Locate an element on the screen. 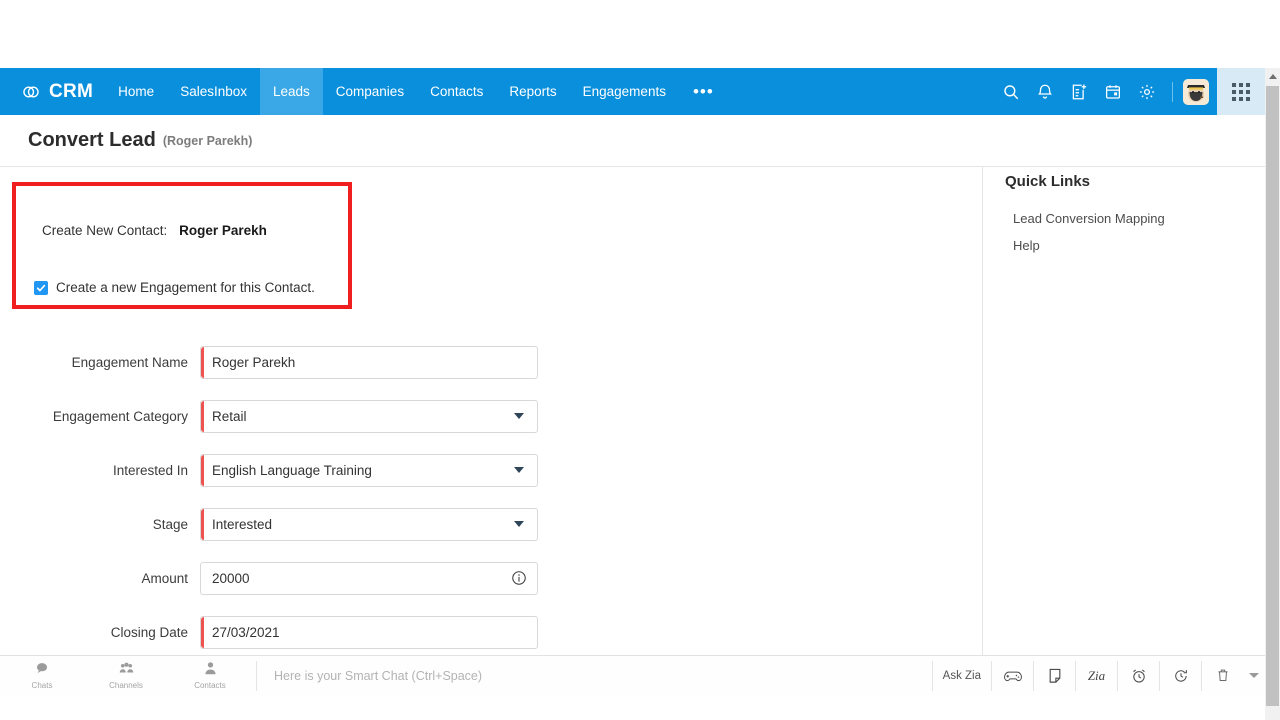  apps-grid-icon is located at coordinates (1241, 91).